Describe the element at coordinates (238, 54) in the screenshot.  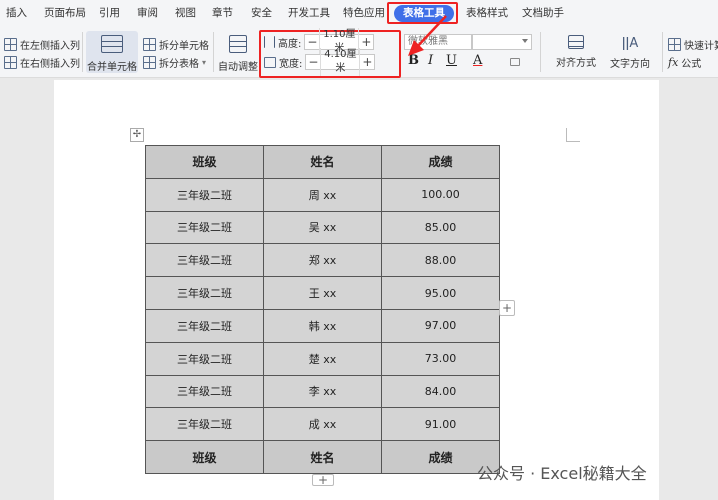
I see `auto-fit-button: 自动调整` at that location.